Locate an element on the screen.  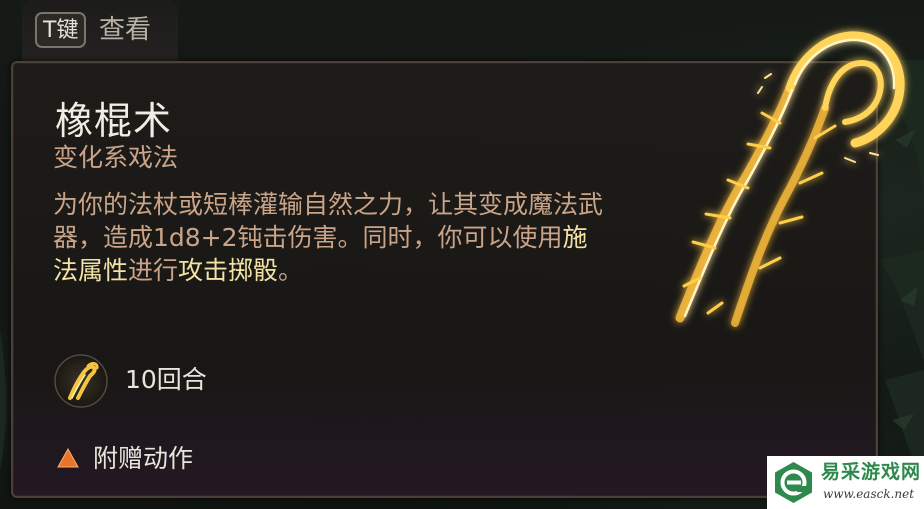
inspect-label: 查看 is located at coordinates (125, 30).